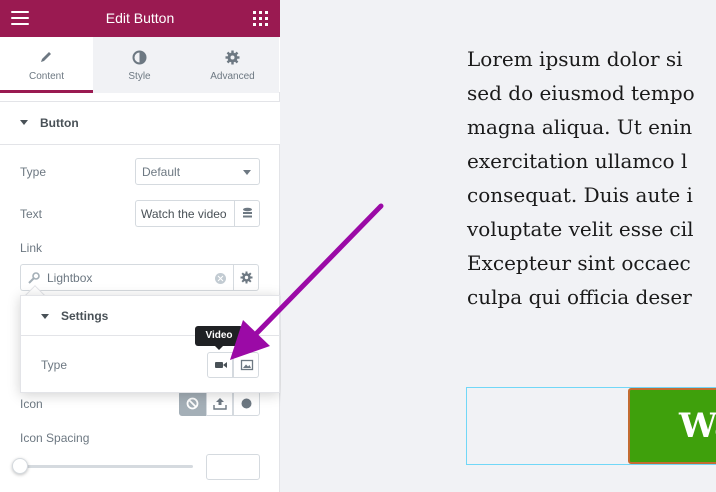  What do you see at coordinates (126, 277) in the screenshot?
I see `link-input: Lightbox` at bounding box center [126, 277].